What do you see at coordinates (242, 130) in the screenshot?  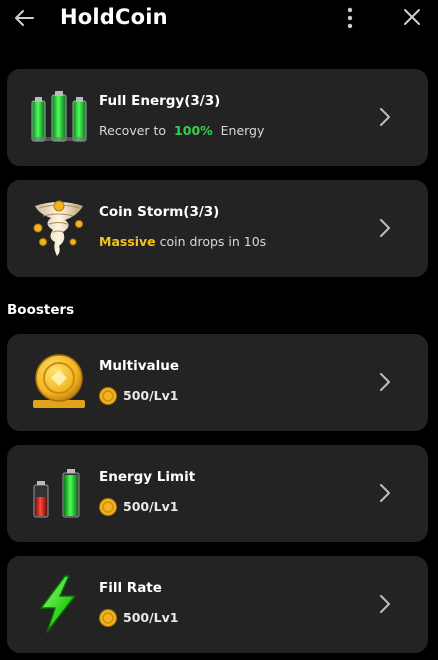 I see `desc-suffix: Energy` at bounding box center [242, 130].